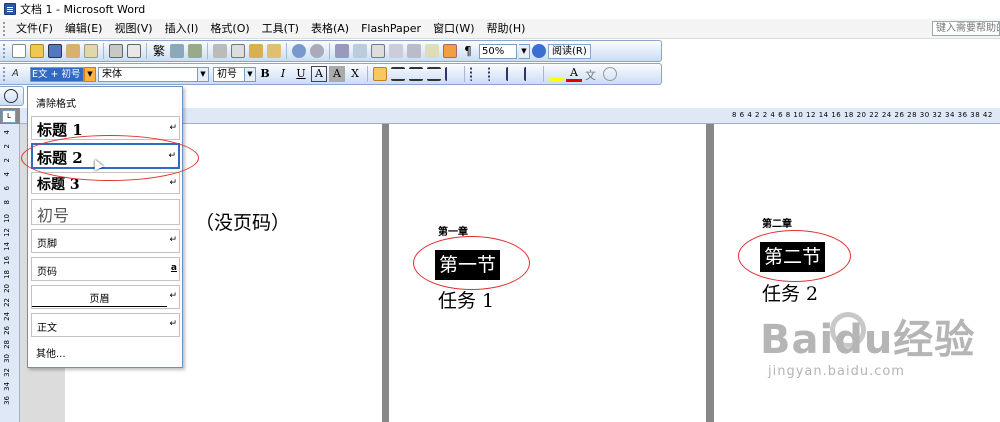 Image resolution: width=1000 pixels, height=422 pixels. I want to click on new-document-icon, so click(19, 51).